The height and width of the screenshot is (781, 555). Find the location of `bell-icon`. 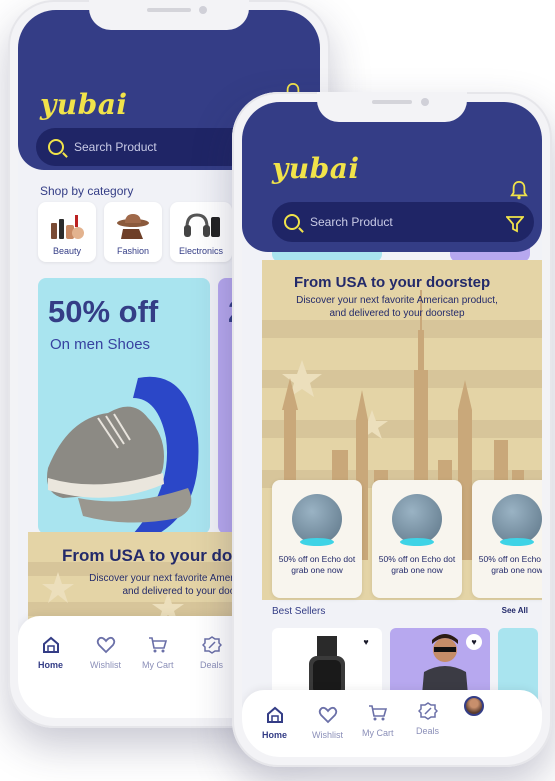

bell-icon is located at coordinates (519, 190).